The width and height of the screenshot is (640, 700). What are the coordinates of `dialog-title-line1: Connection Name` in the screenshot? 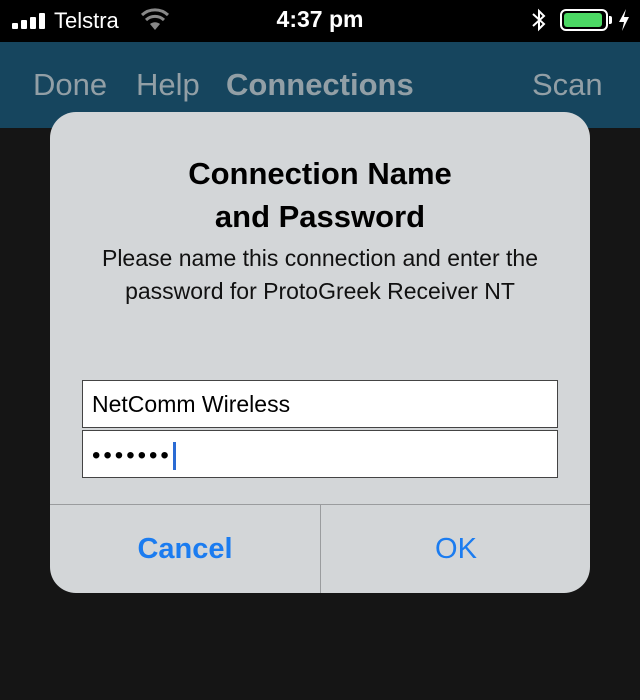 It's located at (320, 173).